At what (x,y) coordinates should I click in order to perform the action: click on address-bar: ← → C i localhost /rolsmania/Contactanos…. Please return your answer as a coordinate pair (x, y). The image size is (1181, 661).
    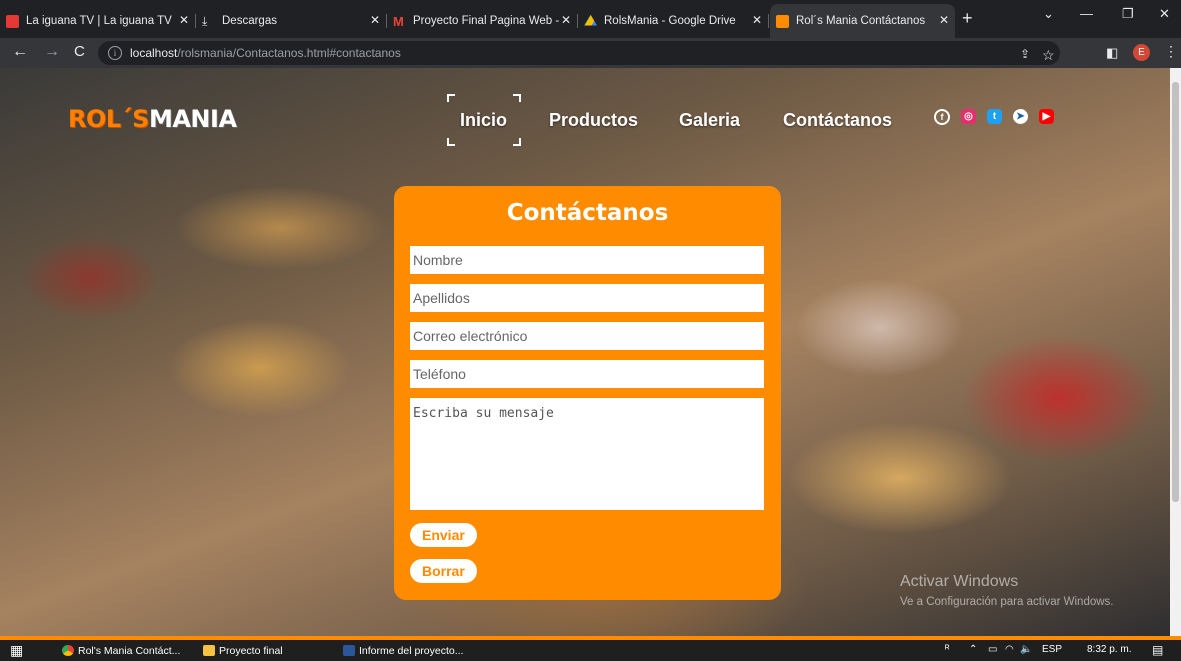
    Looking at the image, I should click on (590, 53).